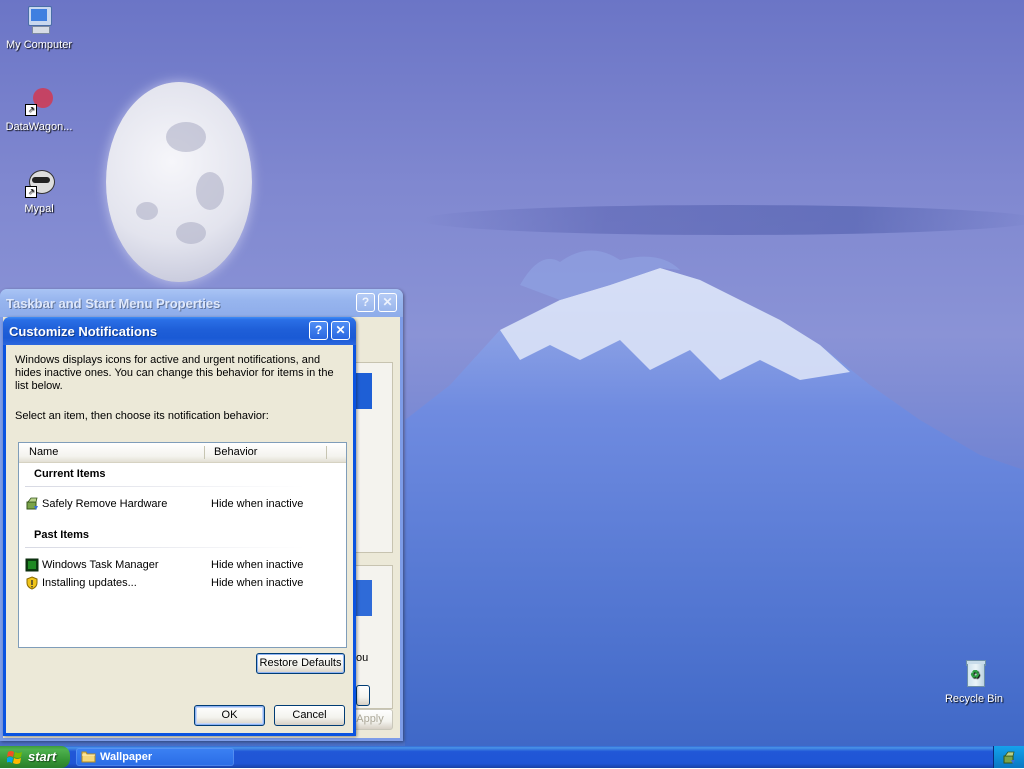  I want to click on shield-icon, so click(32, 583).